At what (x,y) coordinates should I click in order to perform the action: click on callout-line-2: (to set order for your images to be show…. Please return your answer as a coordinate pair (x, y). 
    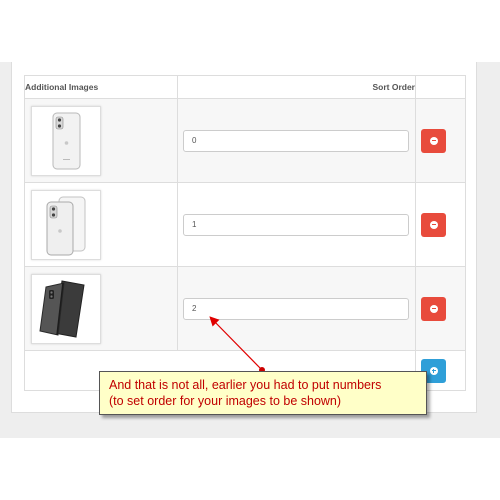
    Looking at the image, I should click on (225, 401).